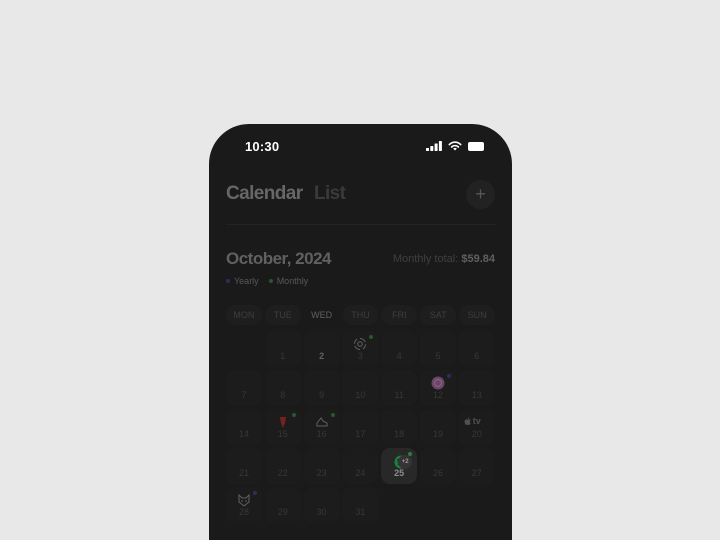 This screenshot has width=720, height=540. Describe the element at coordinates (399, 427) in the screenshot. I see `calendar-day-18: 18` at that location.